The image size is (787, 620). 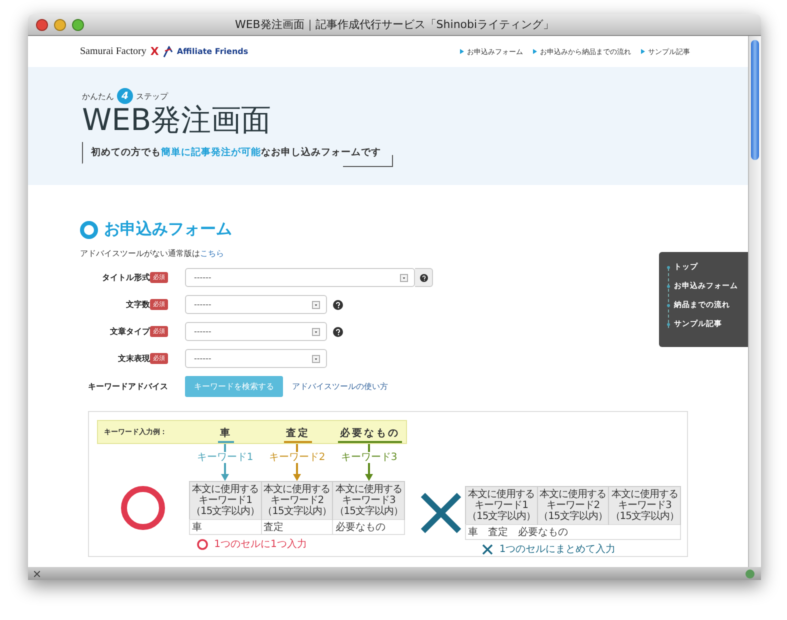 I want to click on field-label: 文章タイプ, so click(x=130, y=331).